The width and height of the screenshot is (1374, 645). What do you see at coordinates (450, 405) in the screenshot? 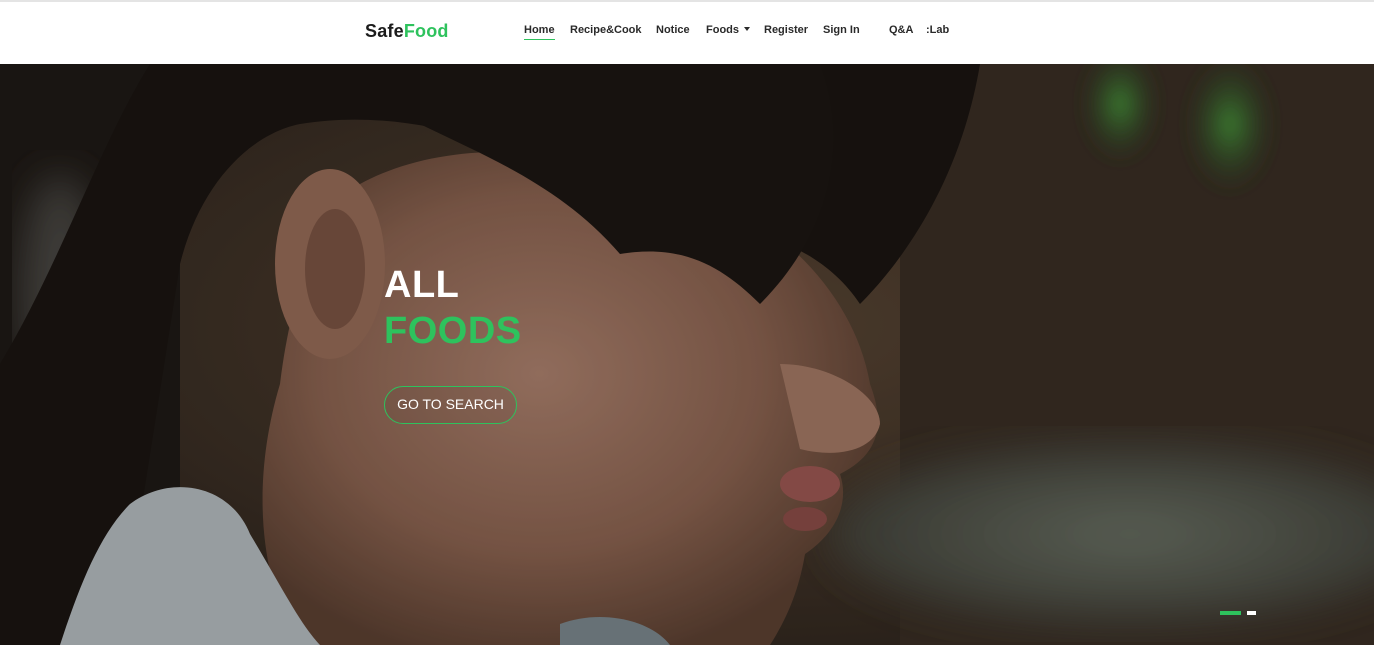
I see `go-to-search-button: GO TO SEARCH` at bounding box center [450, 405].